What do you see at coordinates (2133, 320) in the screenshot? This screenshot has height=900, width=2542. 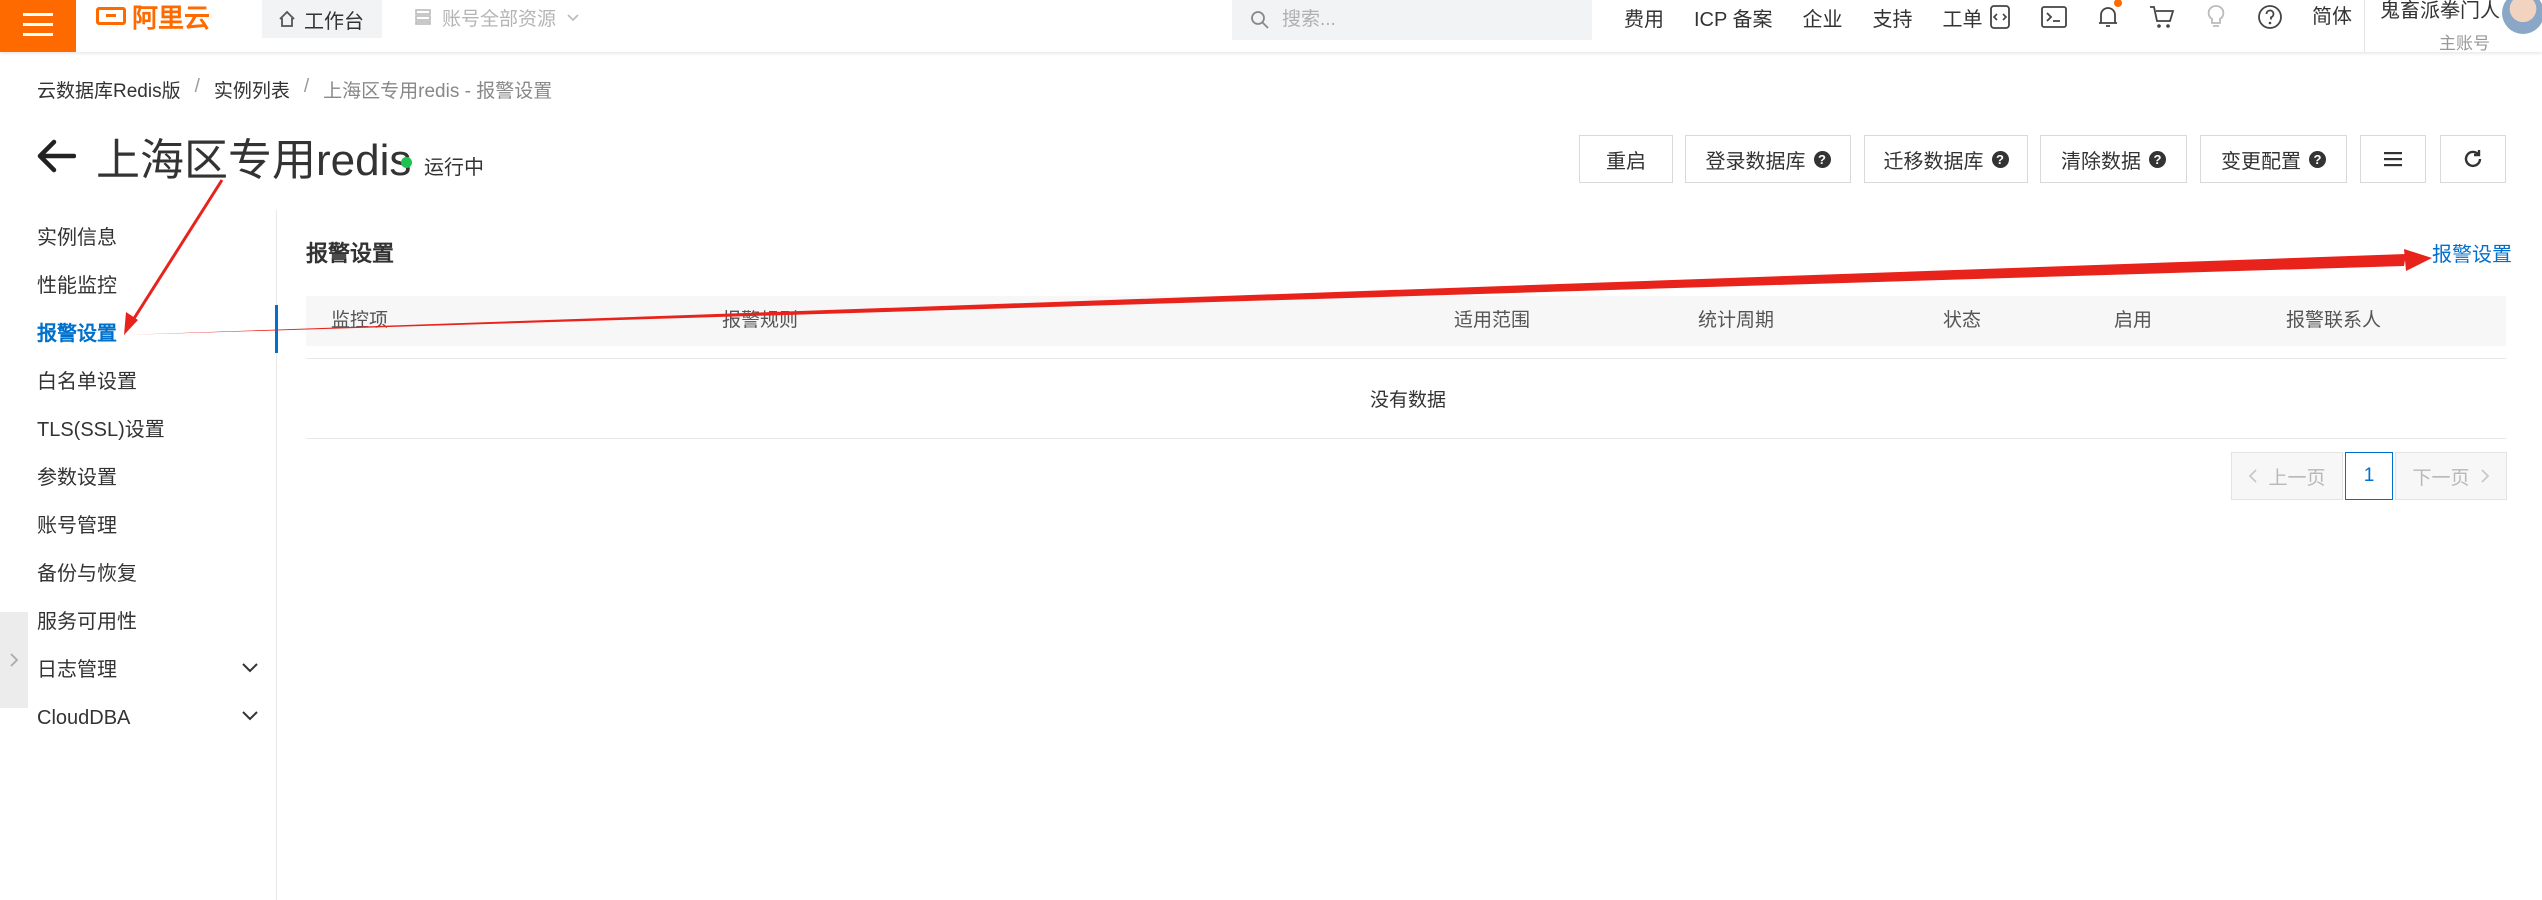 I see `column-header-enabled: 启用` at bounding box center [2133, 320].